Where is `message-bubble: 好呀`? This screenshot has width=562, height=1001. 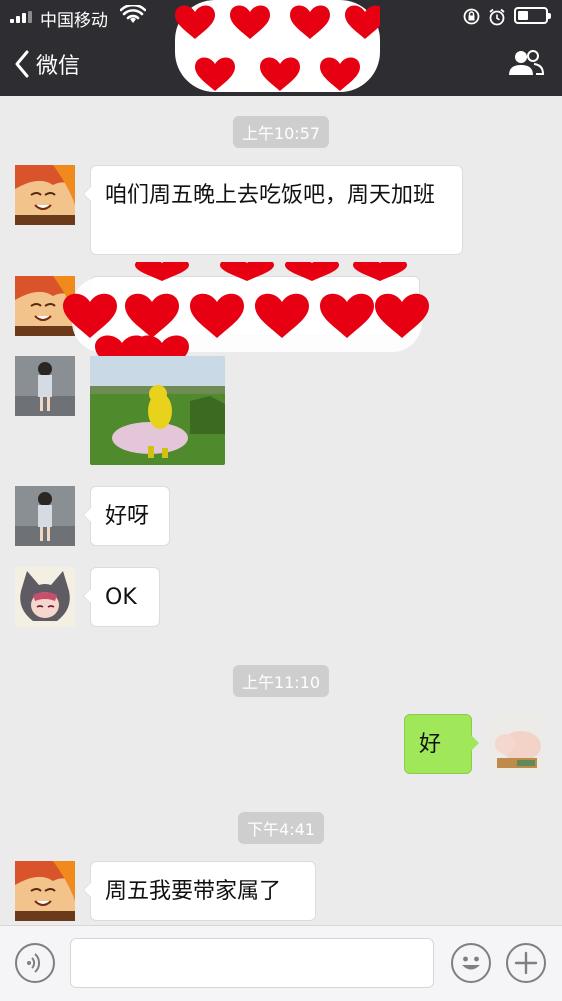
message-bubble: 好呀 is located at coordinates (126, 516).